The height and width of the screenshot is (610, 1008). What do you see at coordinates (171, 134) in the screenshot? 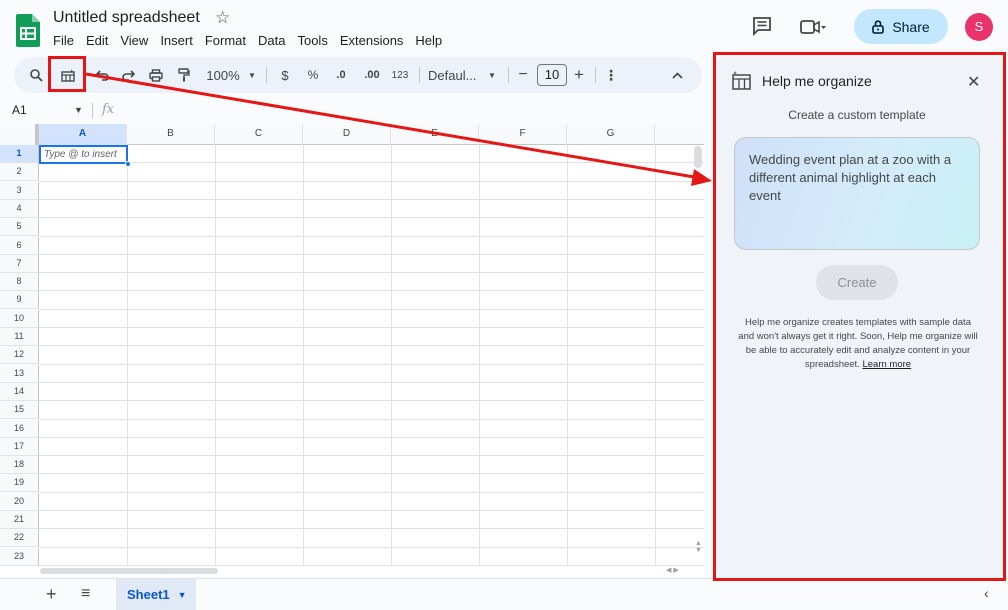
I see `column-header-b: B` at bounding box center [171, 134].